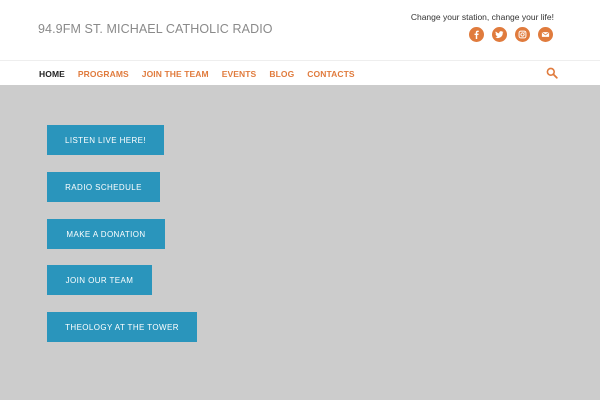  I want to click on listen-live-button: LISTEN LIVE HERE!, so click(105, 140).